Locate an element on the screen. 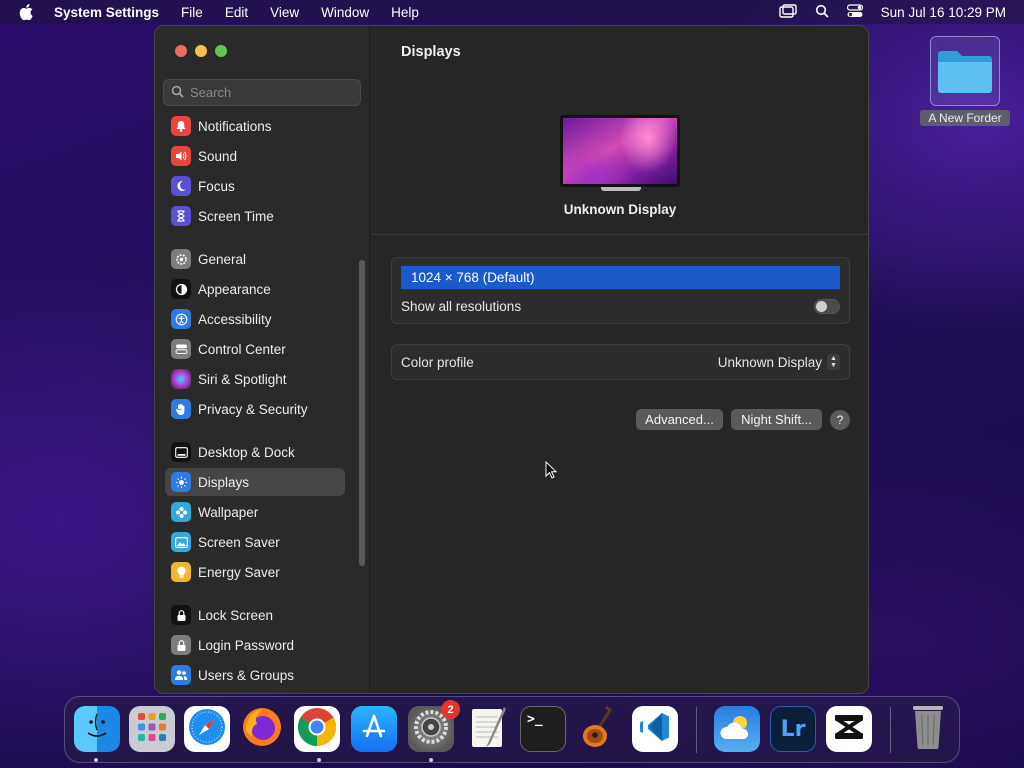 The image size is (1024, 768). dock-lightroom: Lr is located at coordinates (793, 729).